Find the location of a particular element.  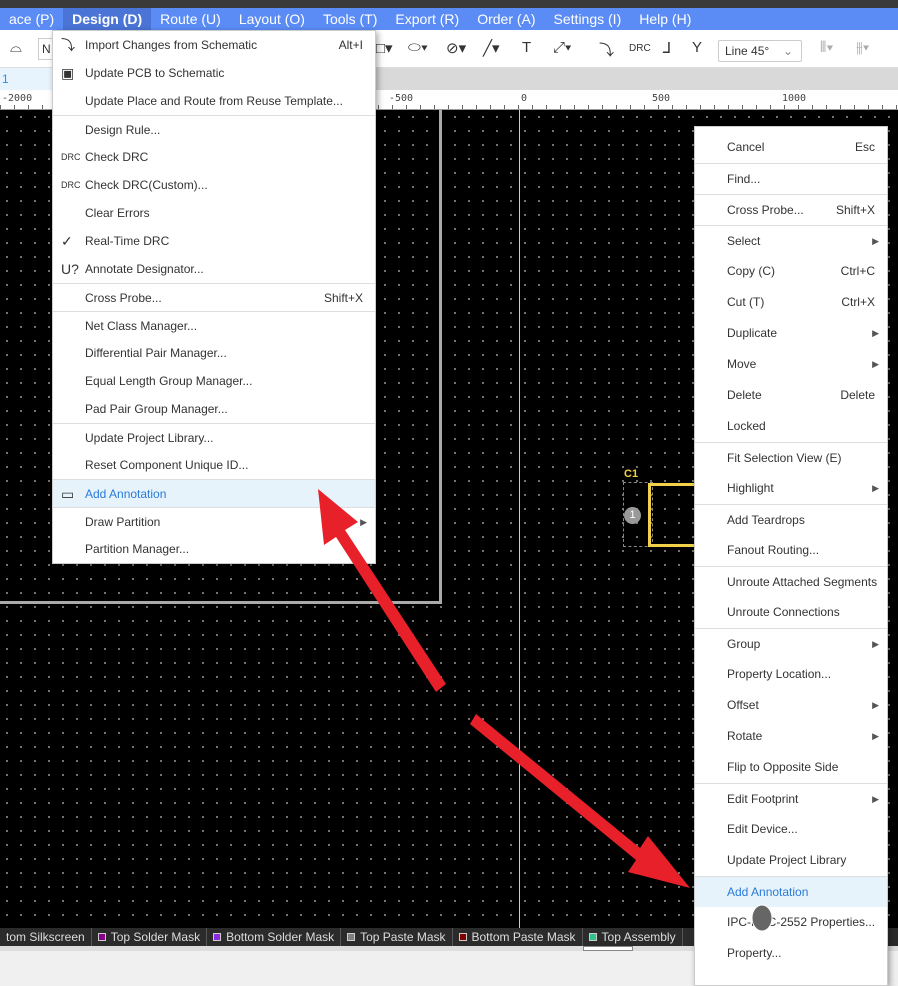

hand-cursor-icon is located at coordinates (762, 918).